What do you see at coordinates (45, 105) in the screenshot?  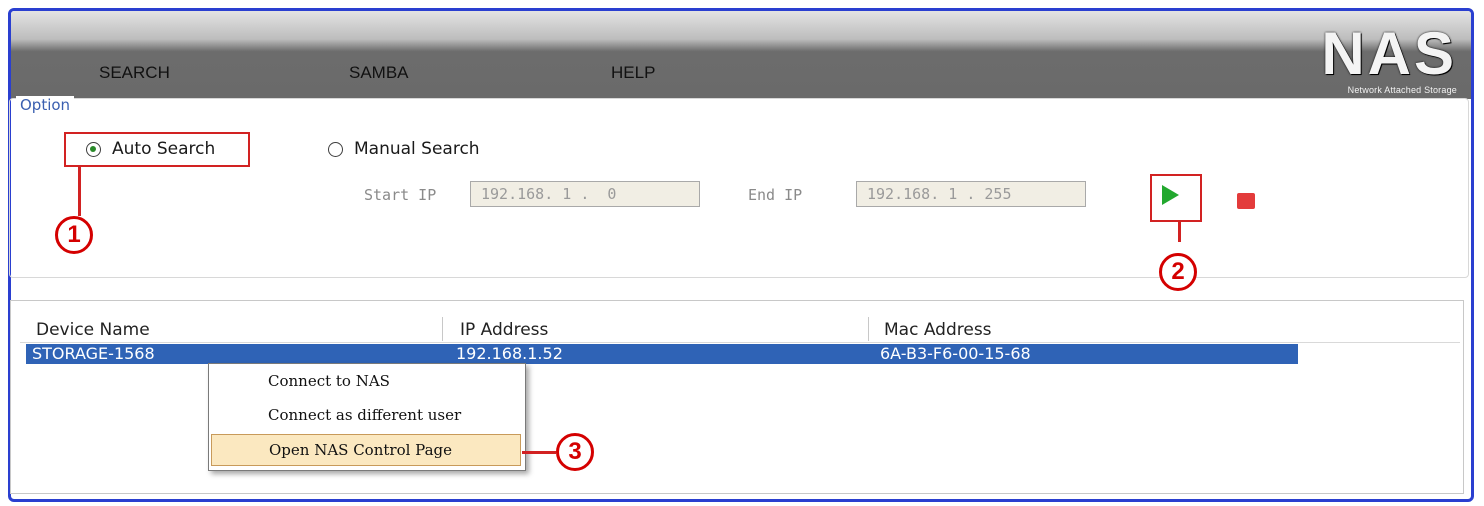 I see `option-legend: Option` at bounding box center [45, 105].